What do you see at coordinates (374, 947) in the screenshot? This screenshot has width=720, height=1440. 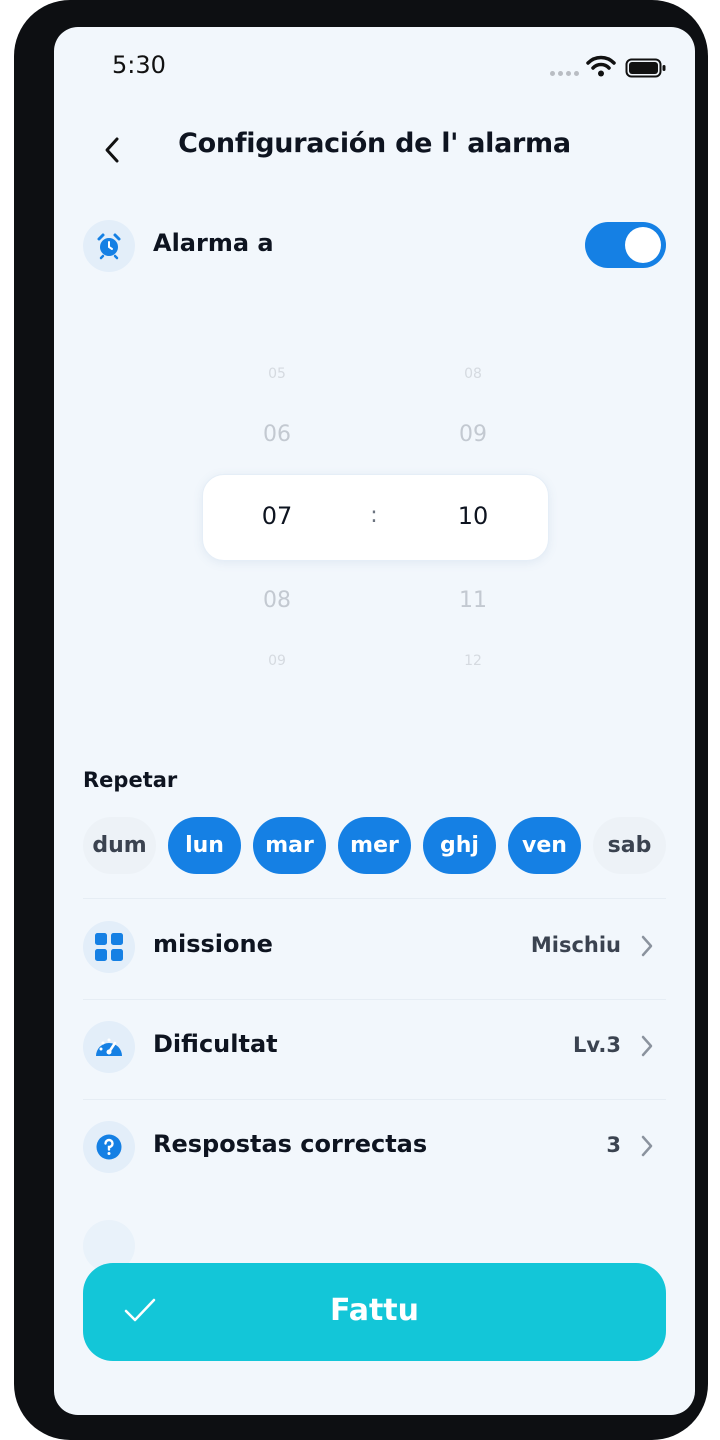 I see `mission-row: missione Mischiu` at bounding box center [374, 947].